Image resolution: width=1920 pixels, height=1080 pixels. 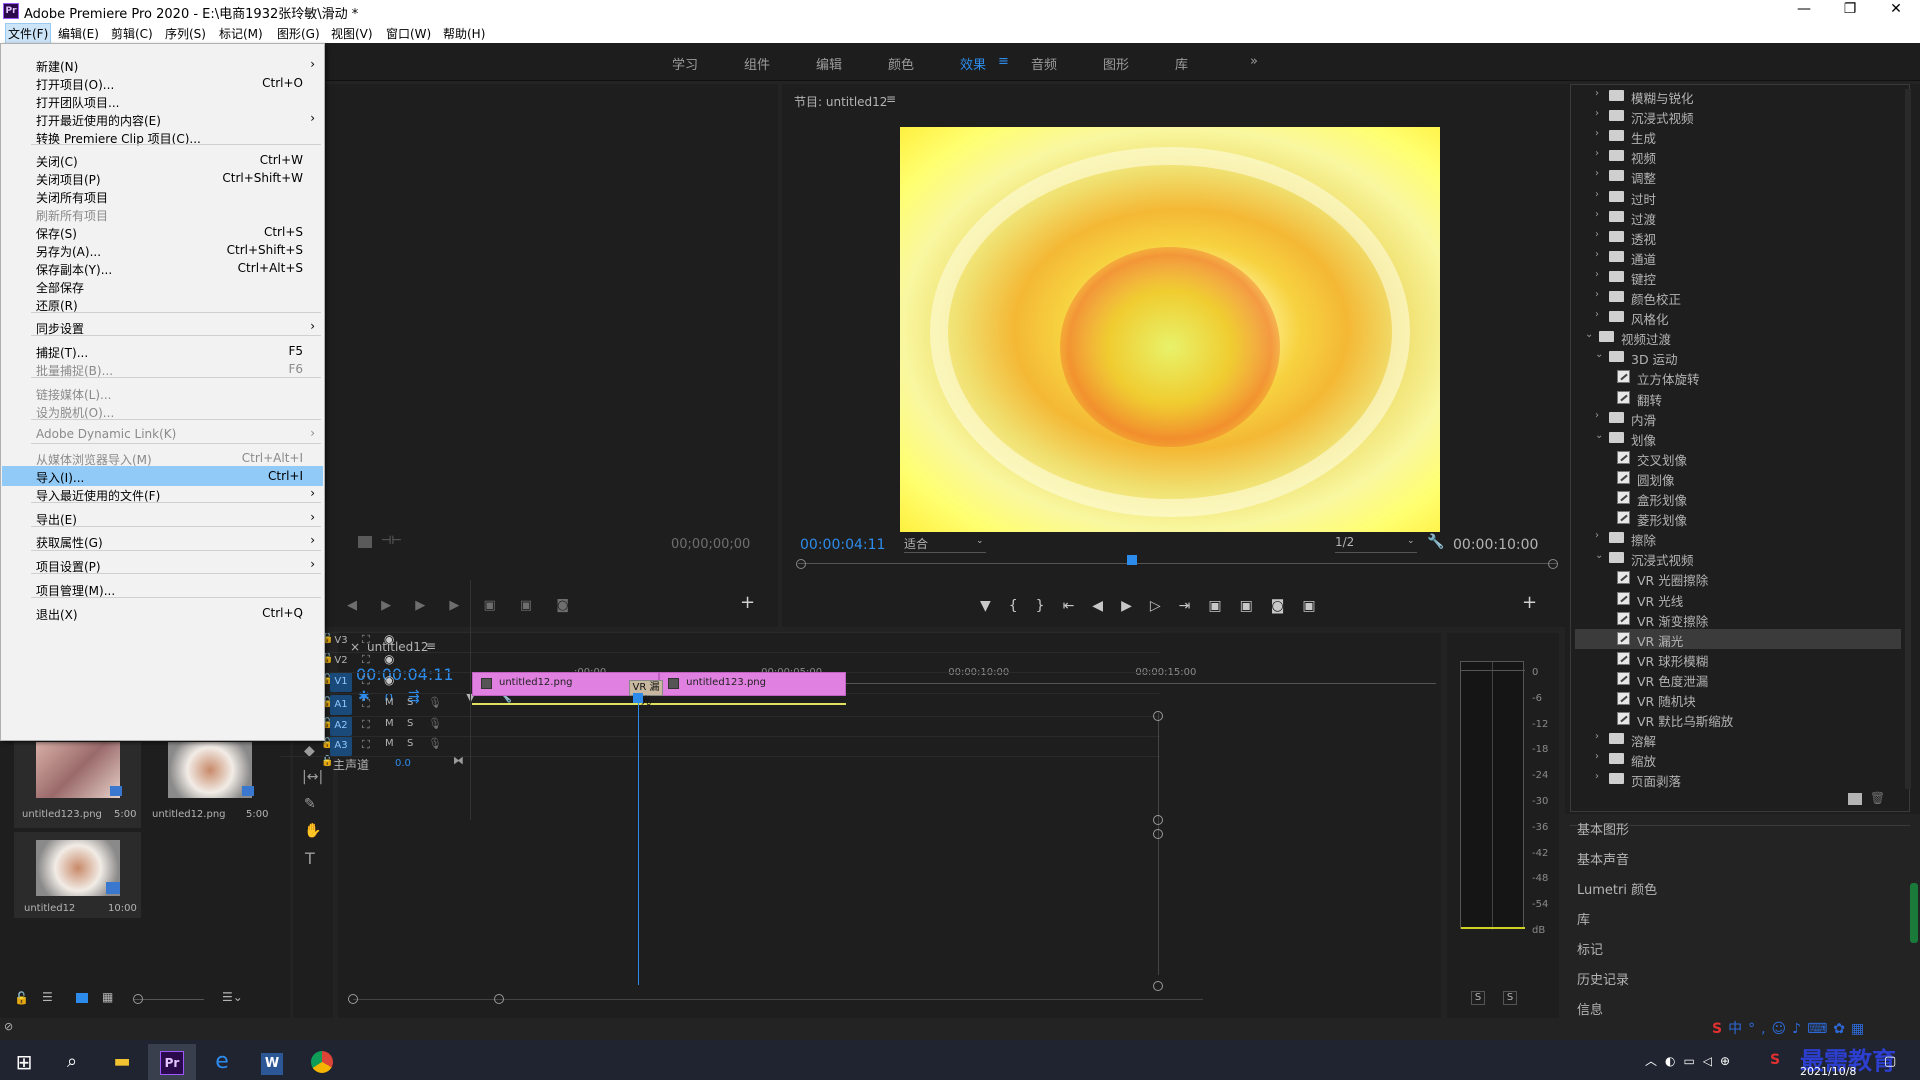 I want to click on file-menu-item: 项目设置(P) ›, so click(x=162, y=565).